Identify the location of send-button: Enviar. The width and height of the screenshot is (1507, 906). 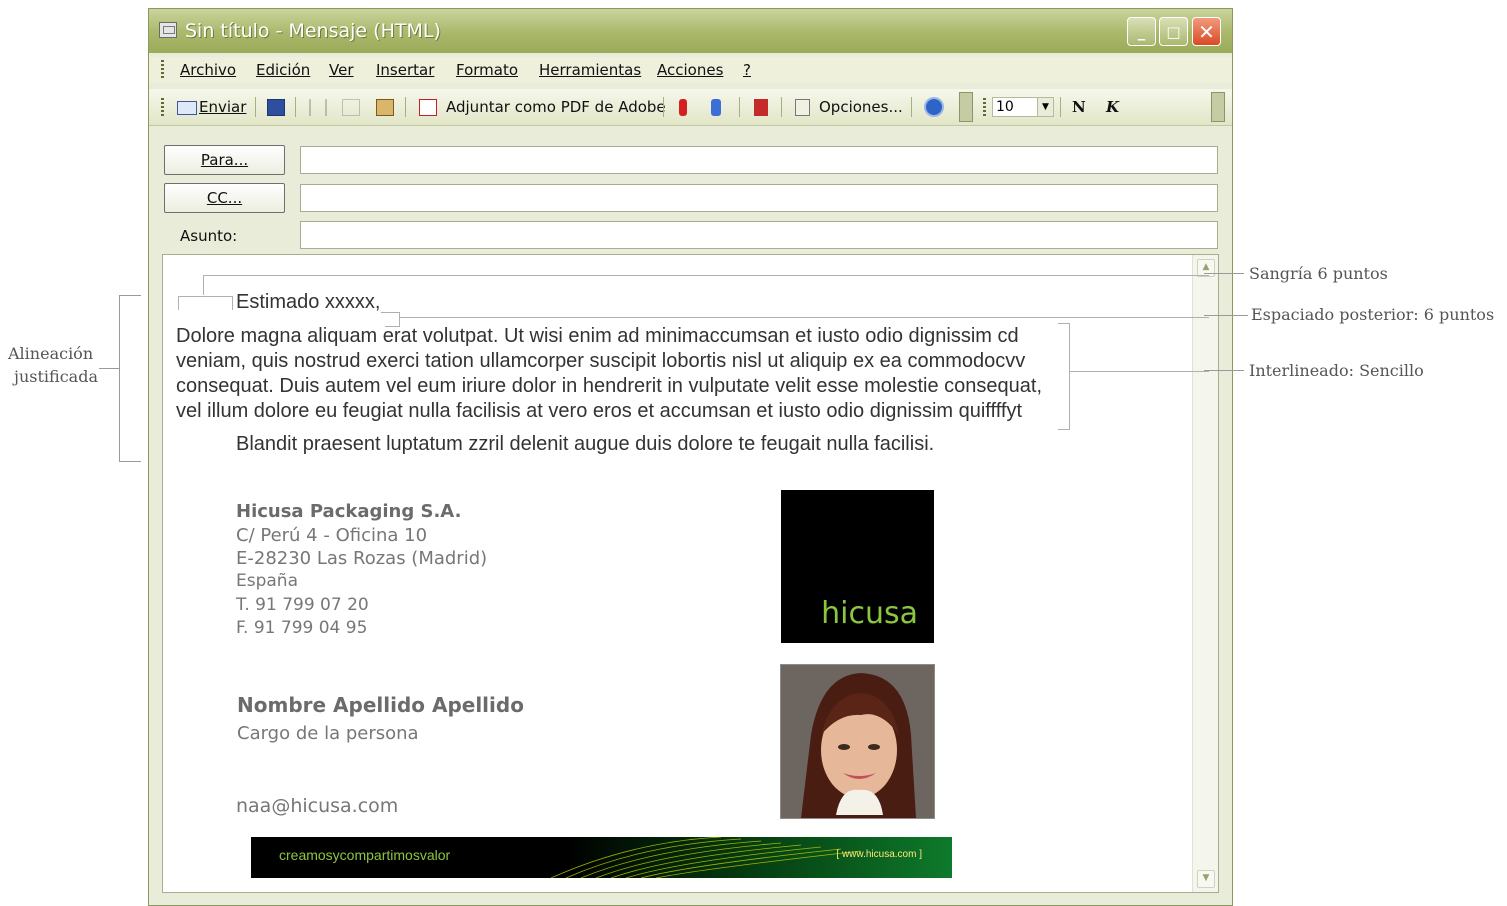
(222, 107).